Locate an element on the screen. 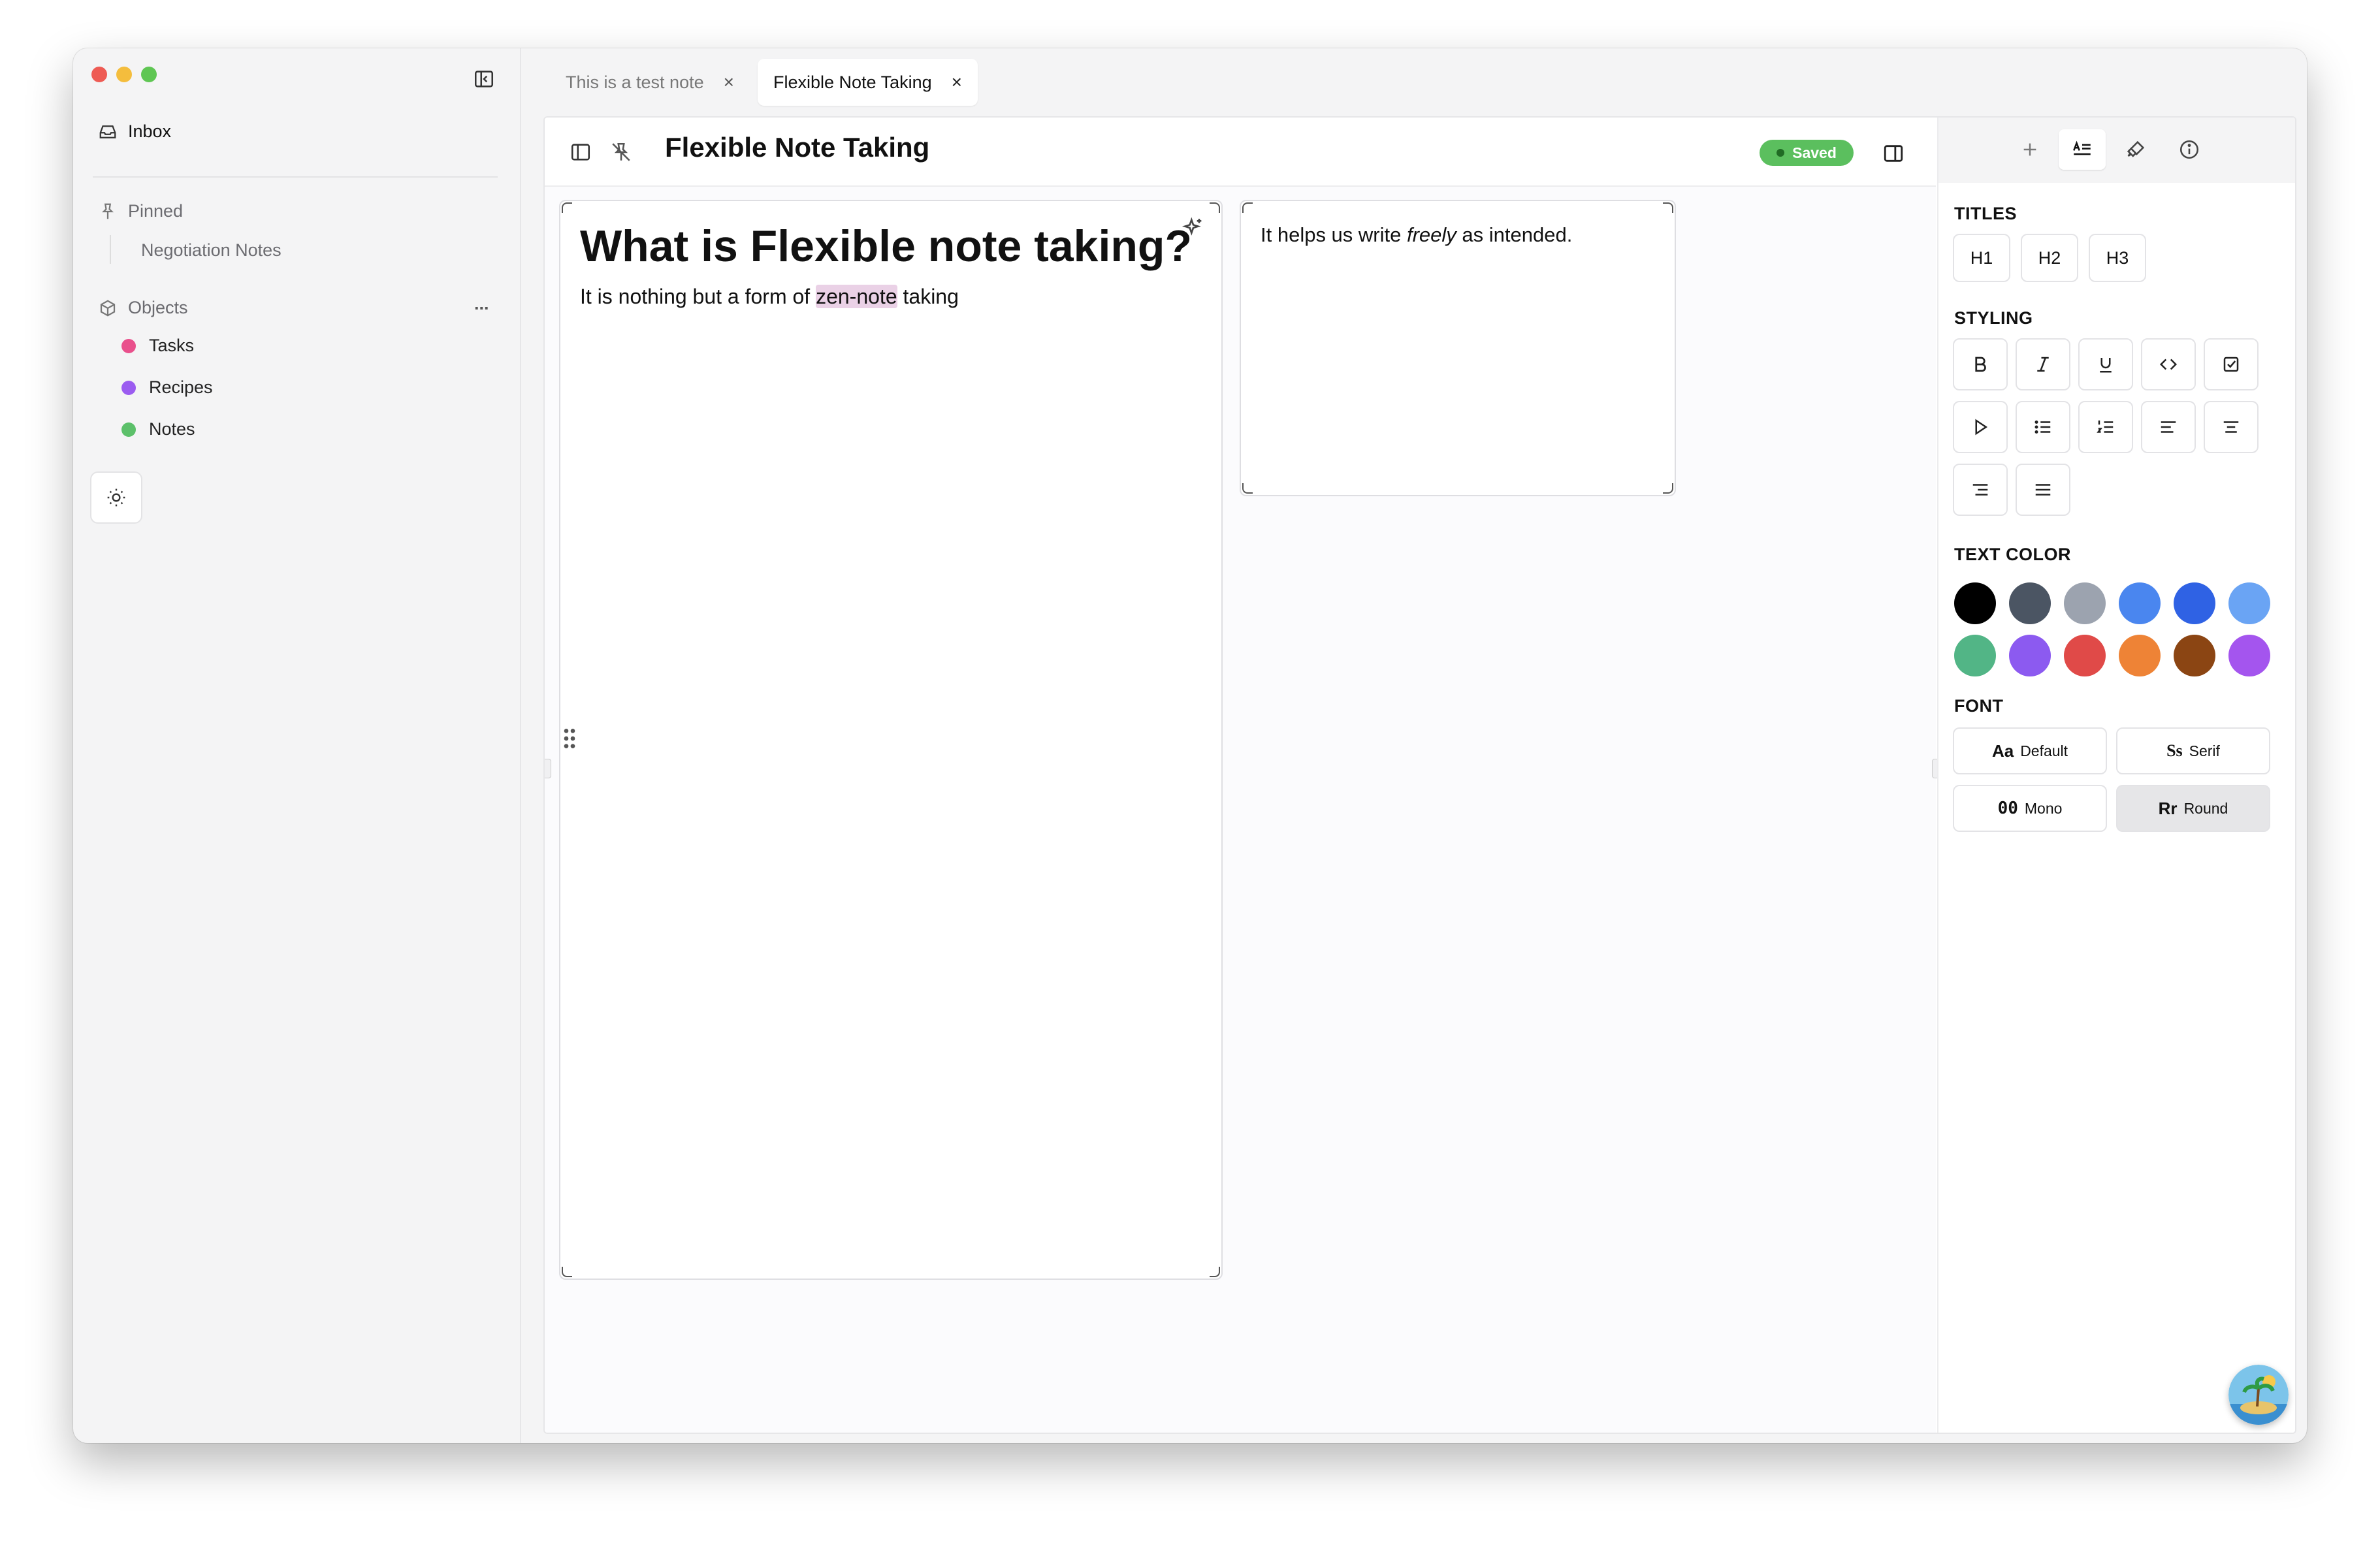 This screenshot has width=2380, height=1541. avatar is located at coordinates (2258, 1395).